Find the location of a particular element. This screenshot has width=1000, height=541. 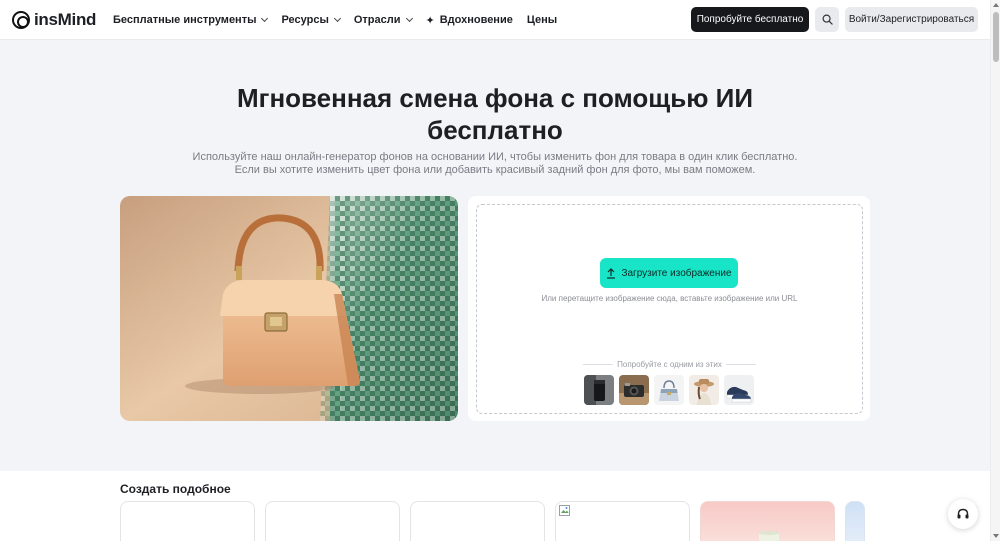

nav-pricing: Цены is located at coordinates (542, 20).